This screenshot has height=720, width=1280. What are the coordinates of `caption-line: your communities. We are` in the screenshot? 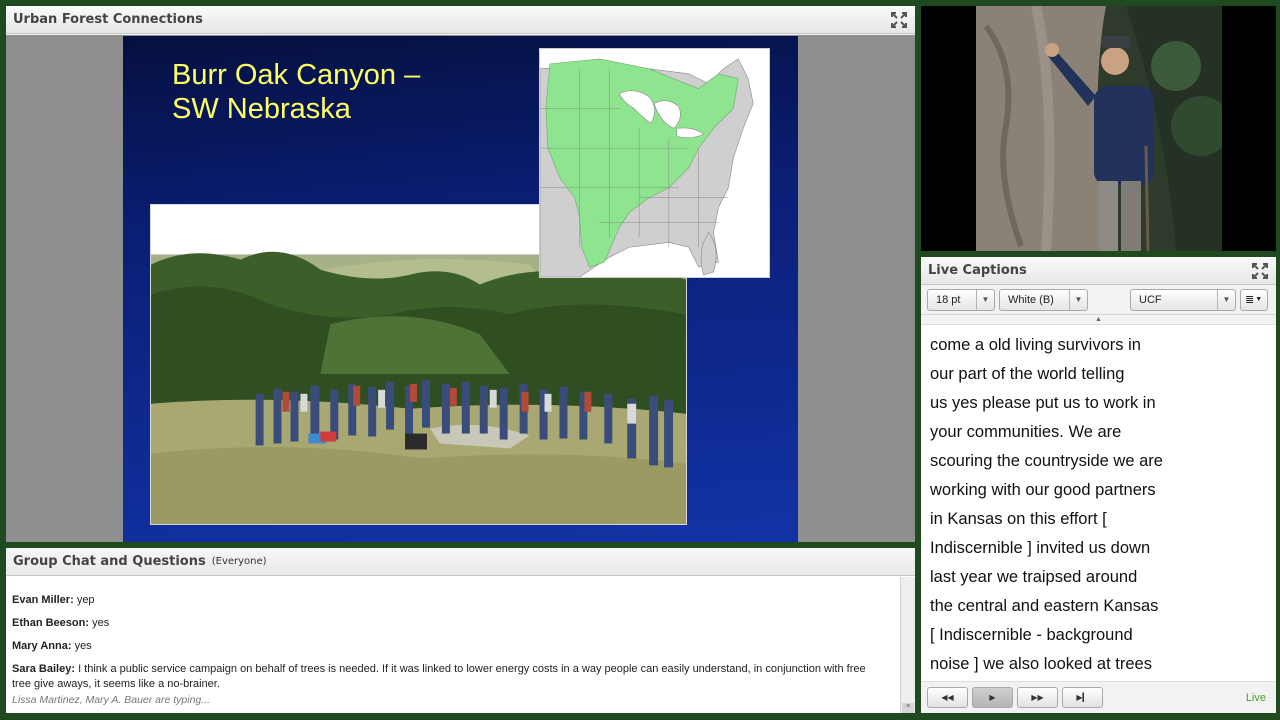 It's located at (1026, 432).